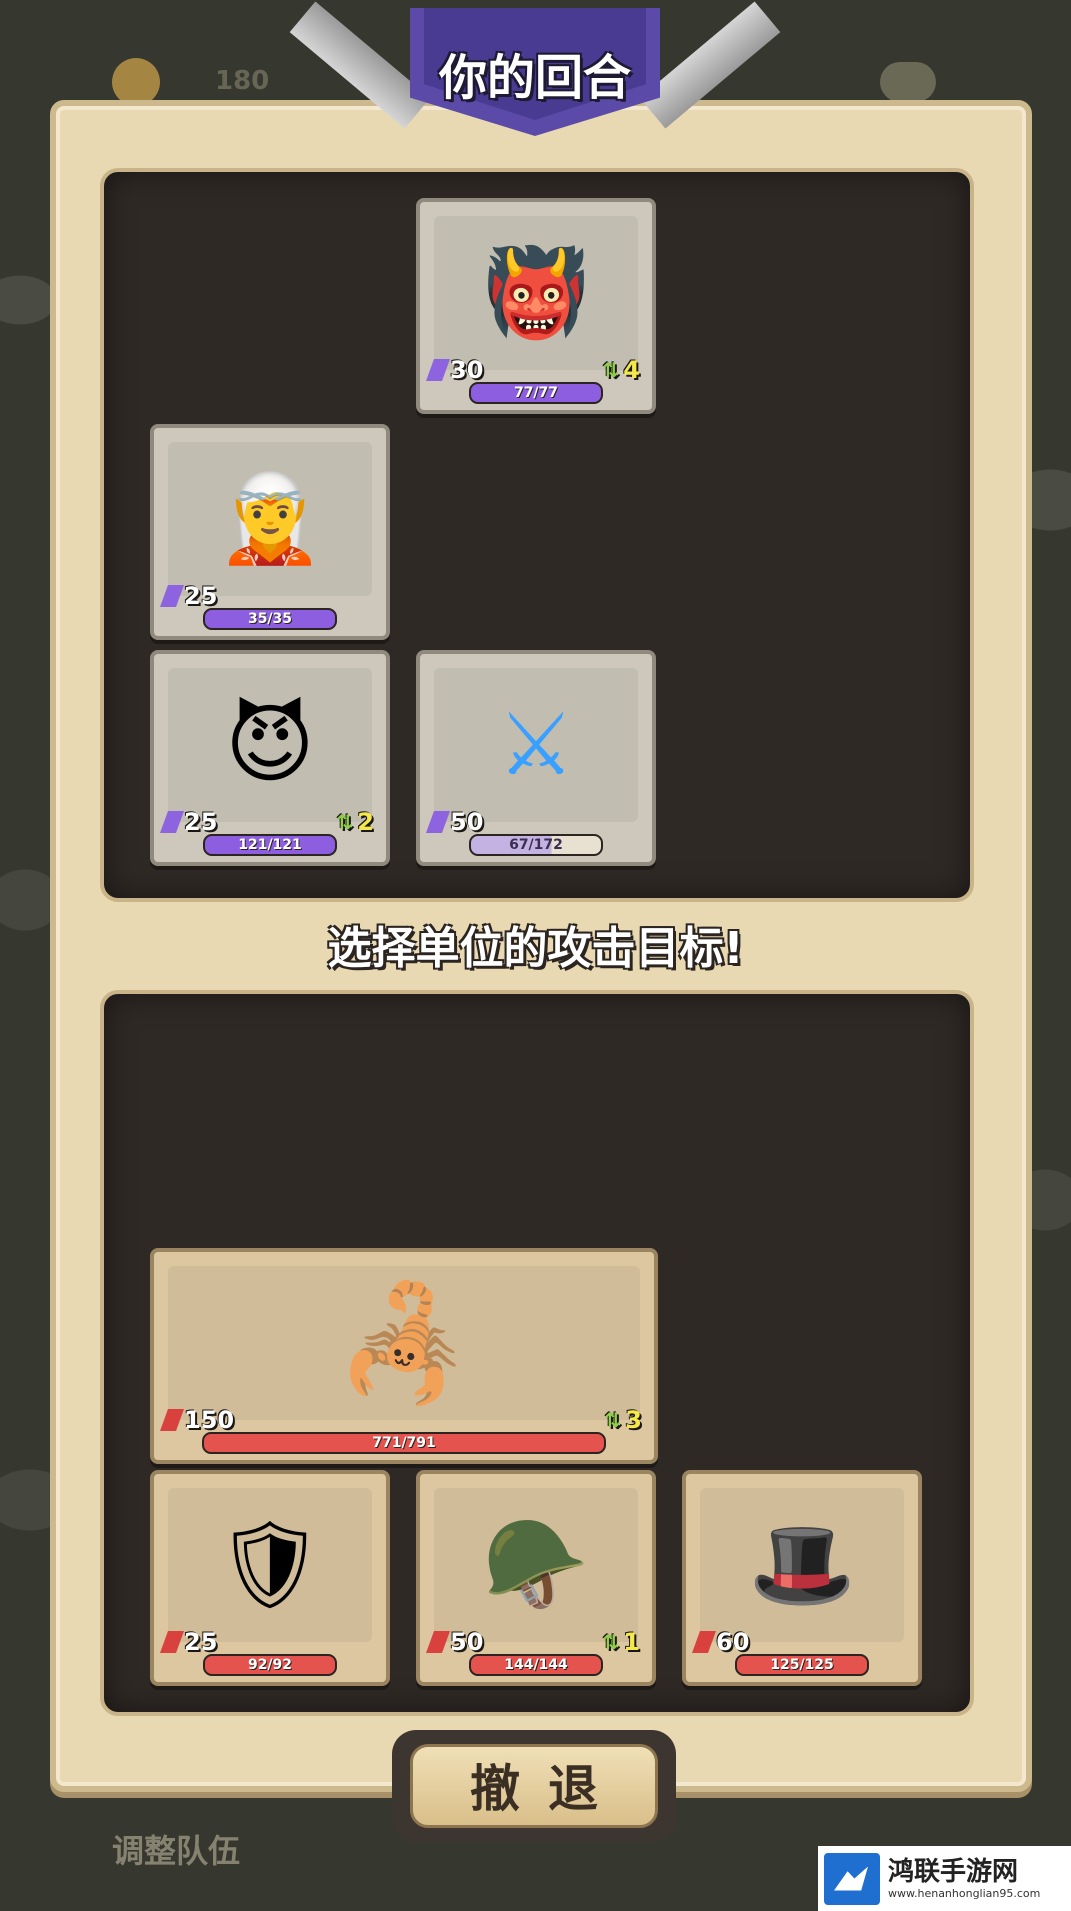 The width and height of the screenshot is (1071, 1911). Describe the element at coordinates (536, 845) in the screenshot. I see `hp-bar: 67/172` at that location.